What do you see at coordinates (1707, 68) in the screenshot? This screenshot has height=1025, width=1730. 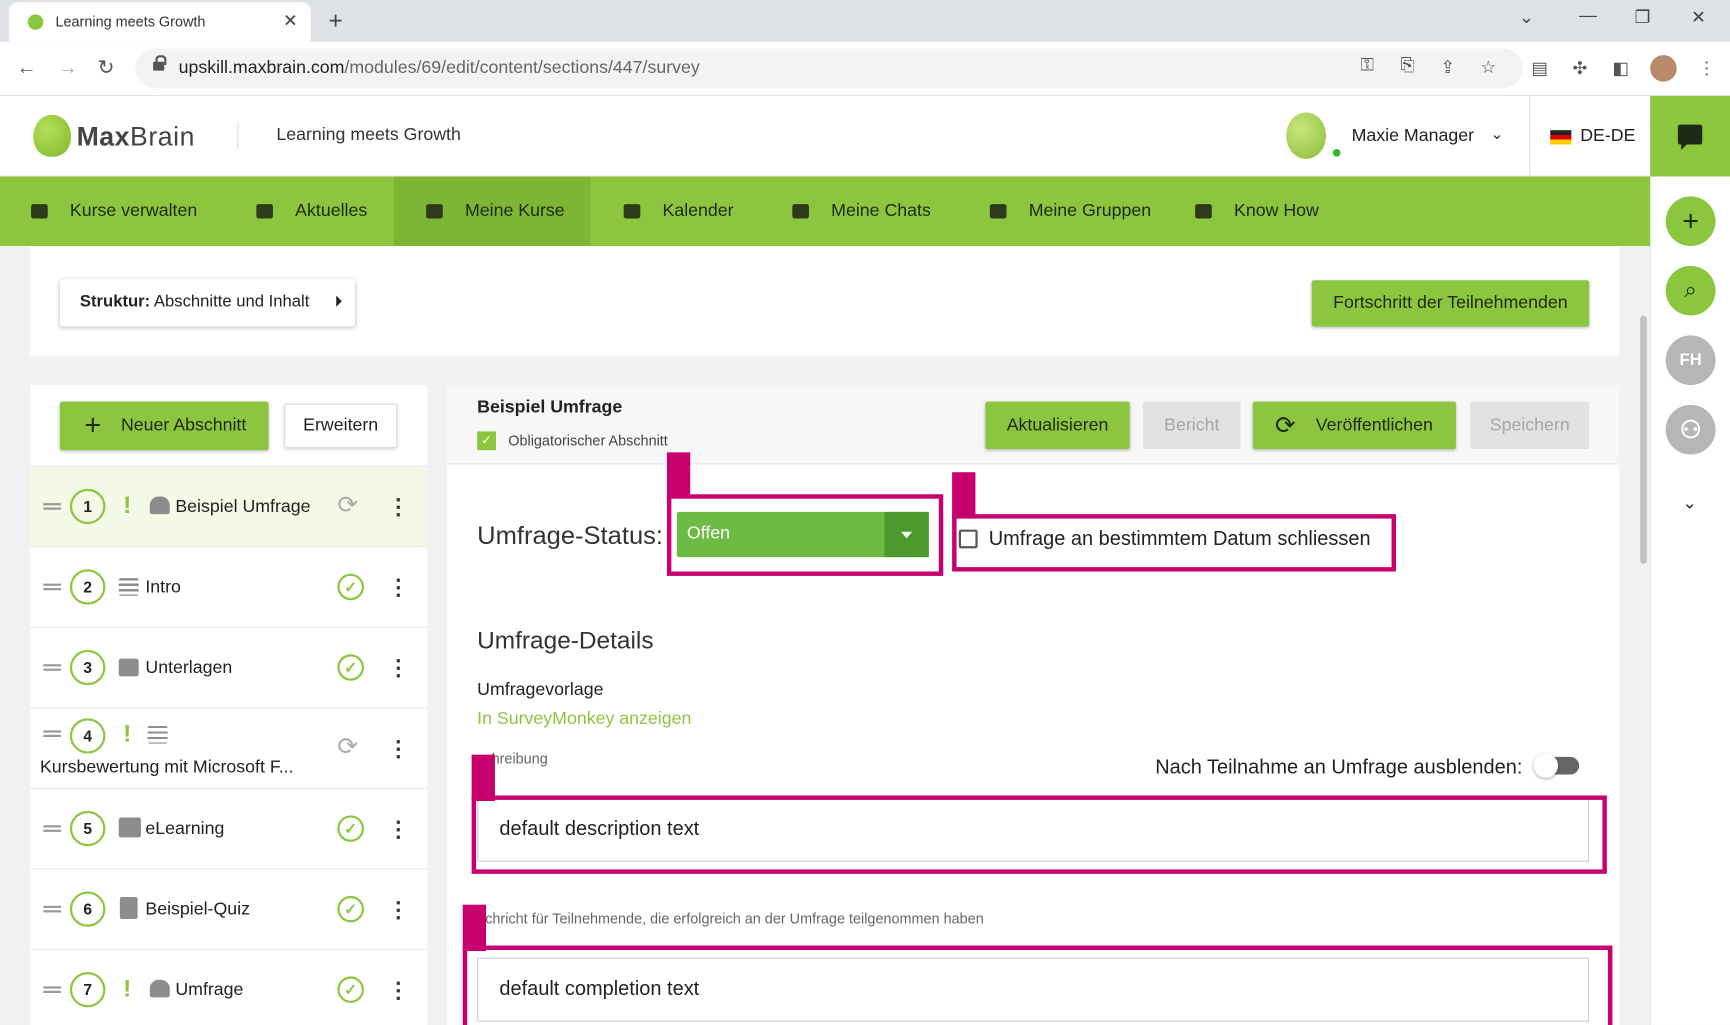 I see `browser-menu-icon: ⋮` at bounding box center [1707, 68].